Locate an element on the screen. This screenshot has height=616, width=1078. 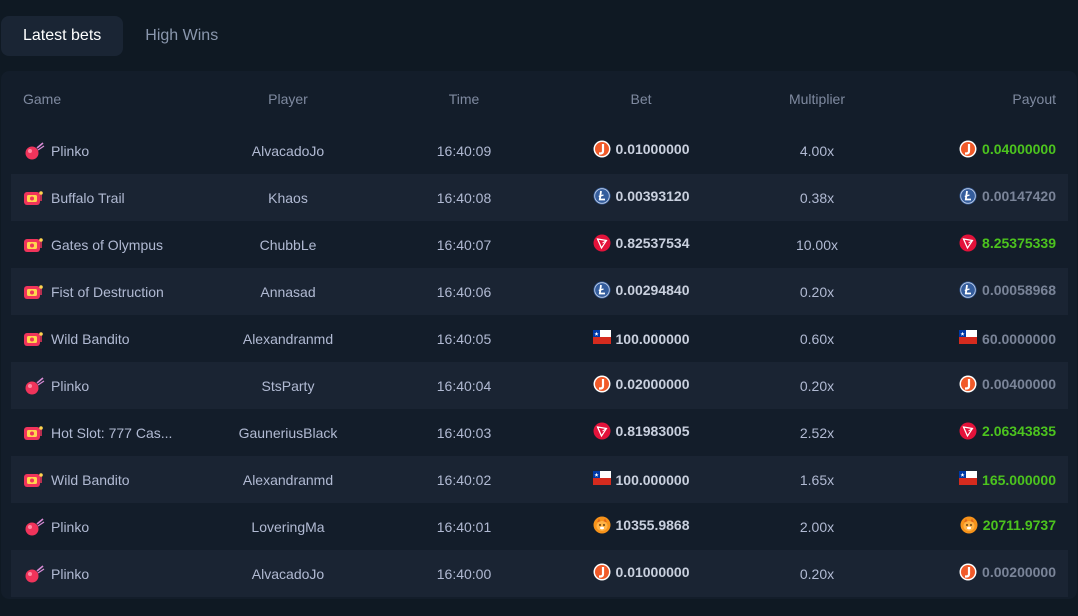
player-name: LoveringMa is located at coordinates (288, 526).